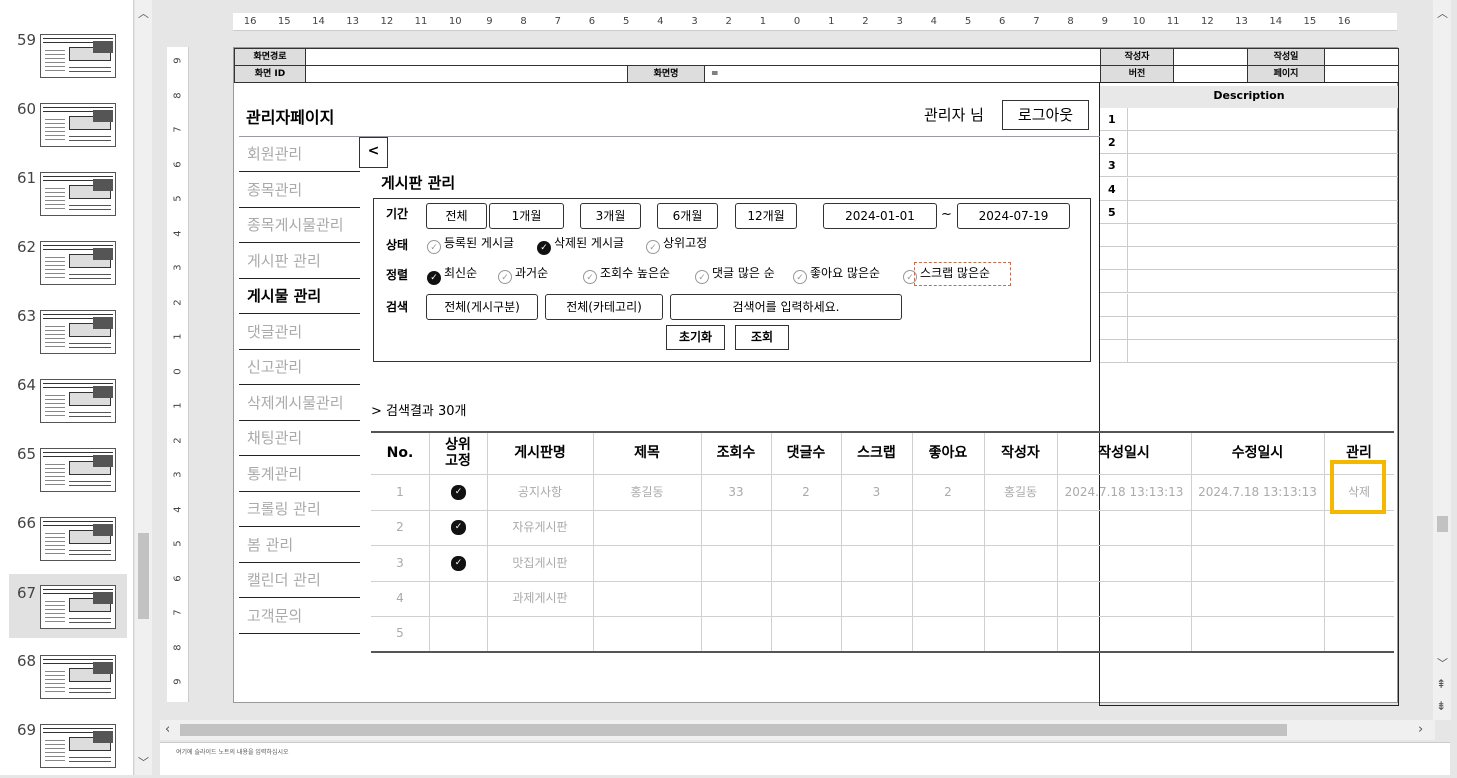 This screenshot has width=1457, height=778. Describe the element at coordinates (299, 403) in the screenshot. I see `sidebar-item: 삭제게시물관리` at that location.